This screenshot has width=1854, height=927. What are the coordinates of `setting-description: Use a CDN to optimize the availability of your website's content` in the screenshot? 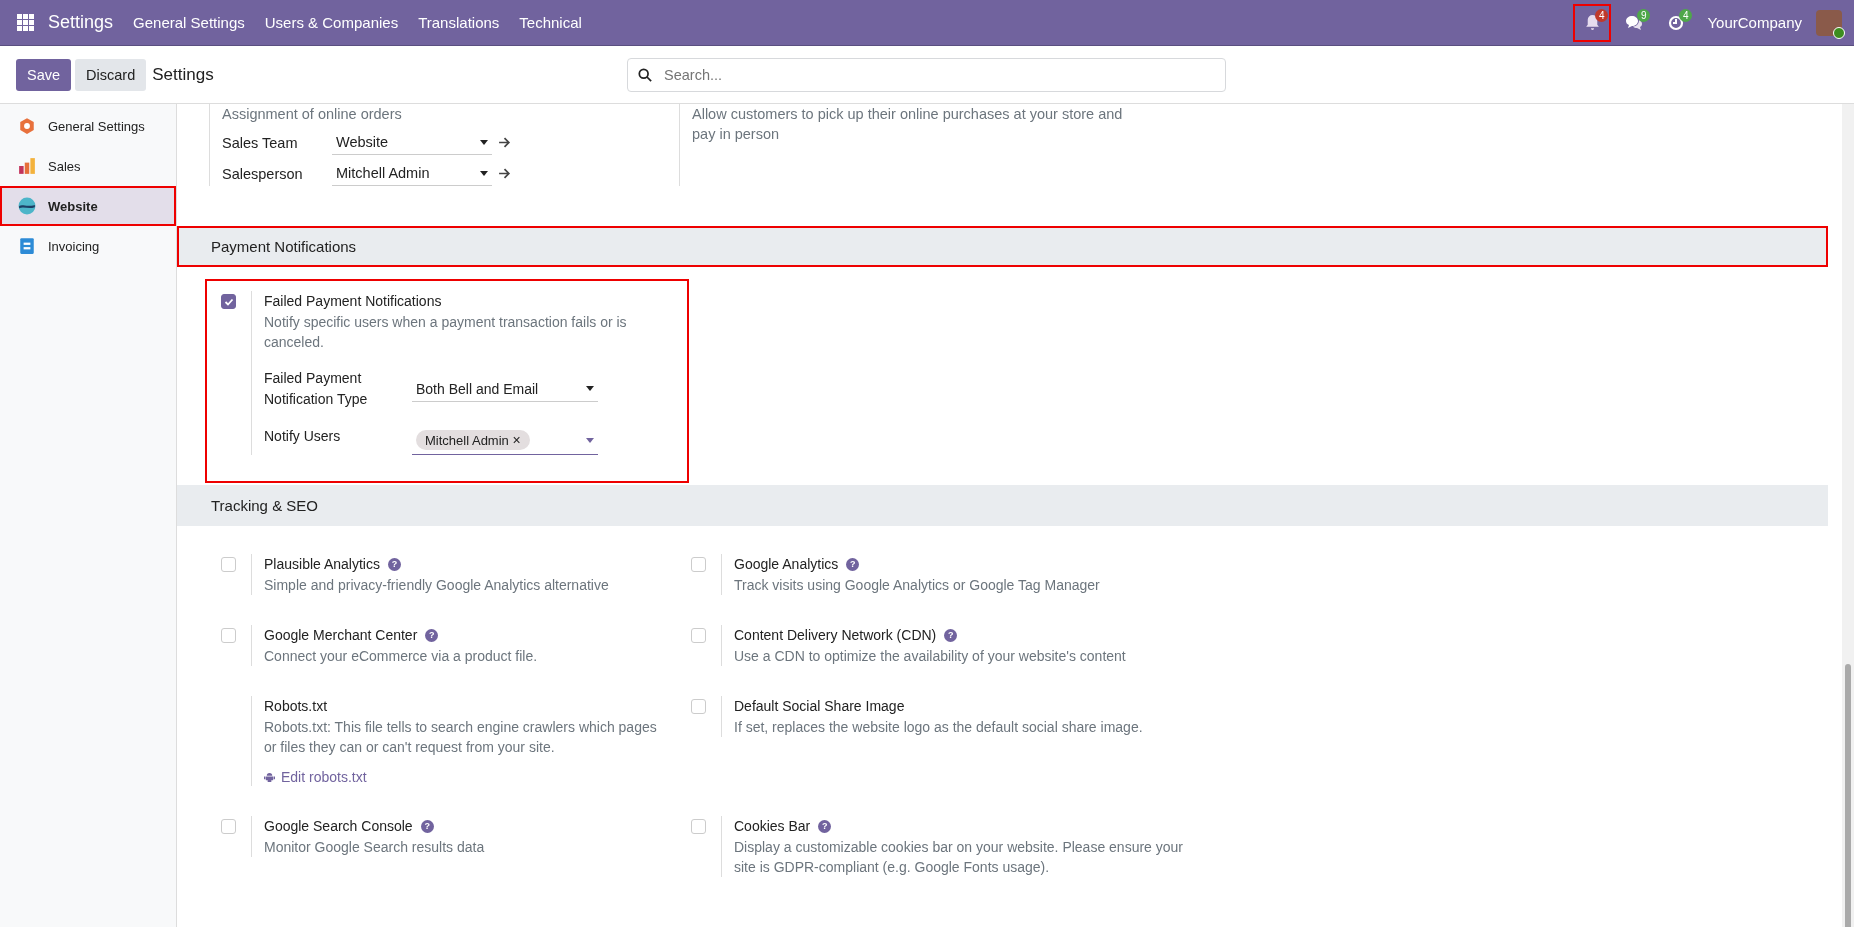 It's located at (930, 656).